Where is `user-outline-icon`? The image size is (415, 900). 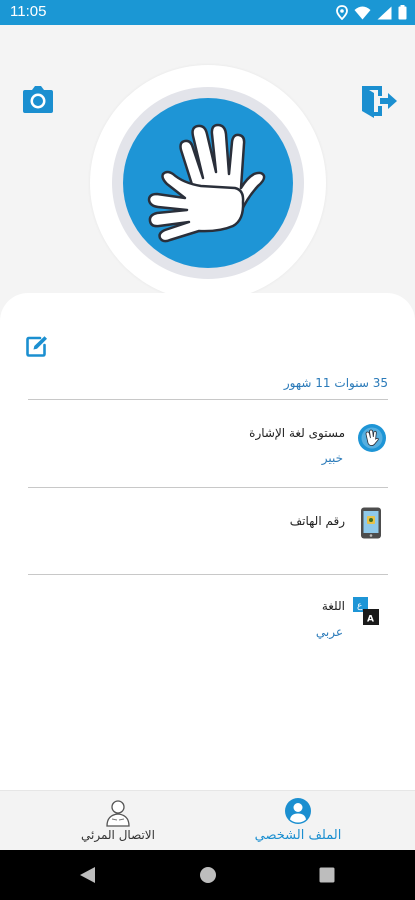 user-outline-icon is located at coordinates (118, 813).